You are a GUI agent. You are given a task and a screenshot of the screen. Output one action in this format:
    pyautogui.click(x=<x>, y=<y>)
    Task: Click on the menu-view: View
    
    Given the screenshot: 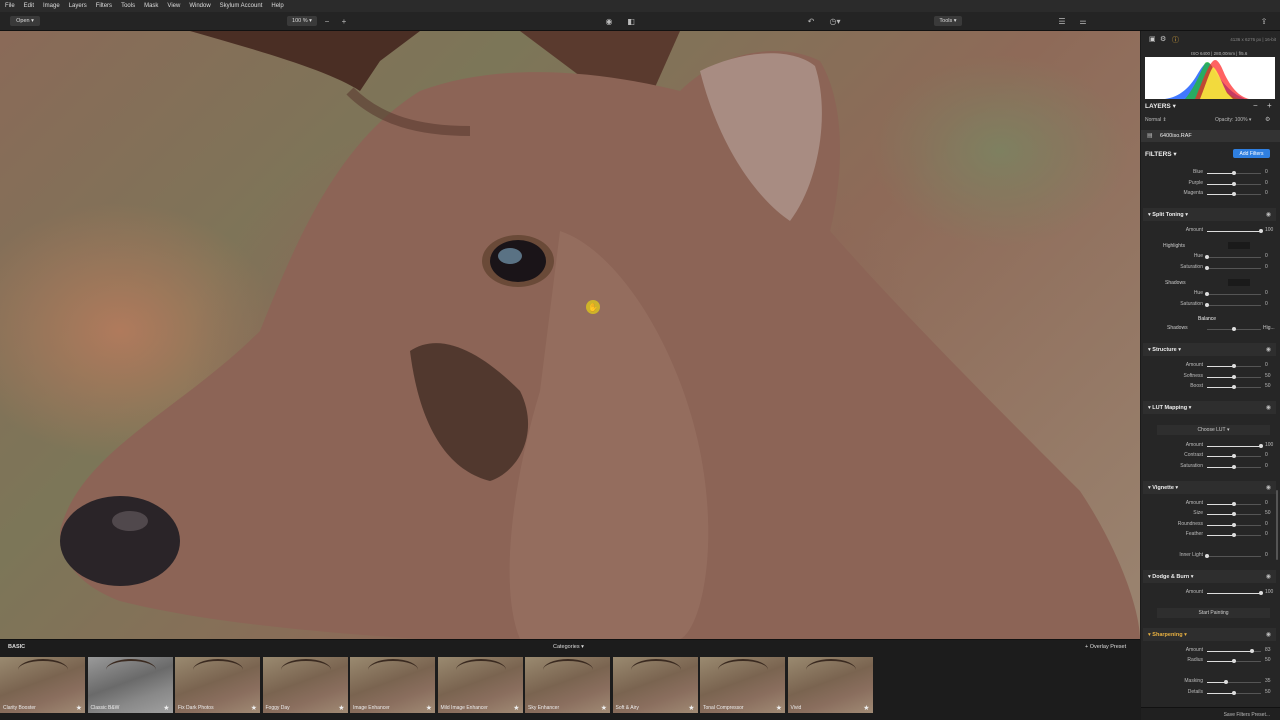 What is the action you would take?
    pyautogui.click(x=173, y=6)
    